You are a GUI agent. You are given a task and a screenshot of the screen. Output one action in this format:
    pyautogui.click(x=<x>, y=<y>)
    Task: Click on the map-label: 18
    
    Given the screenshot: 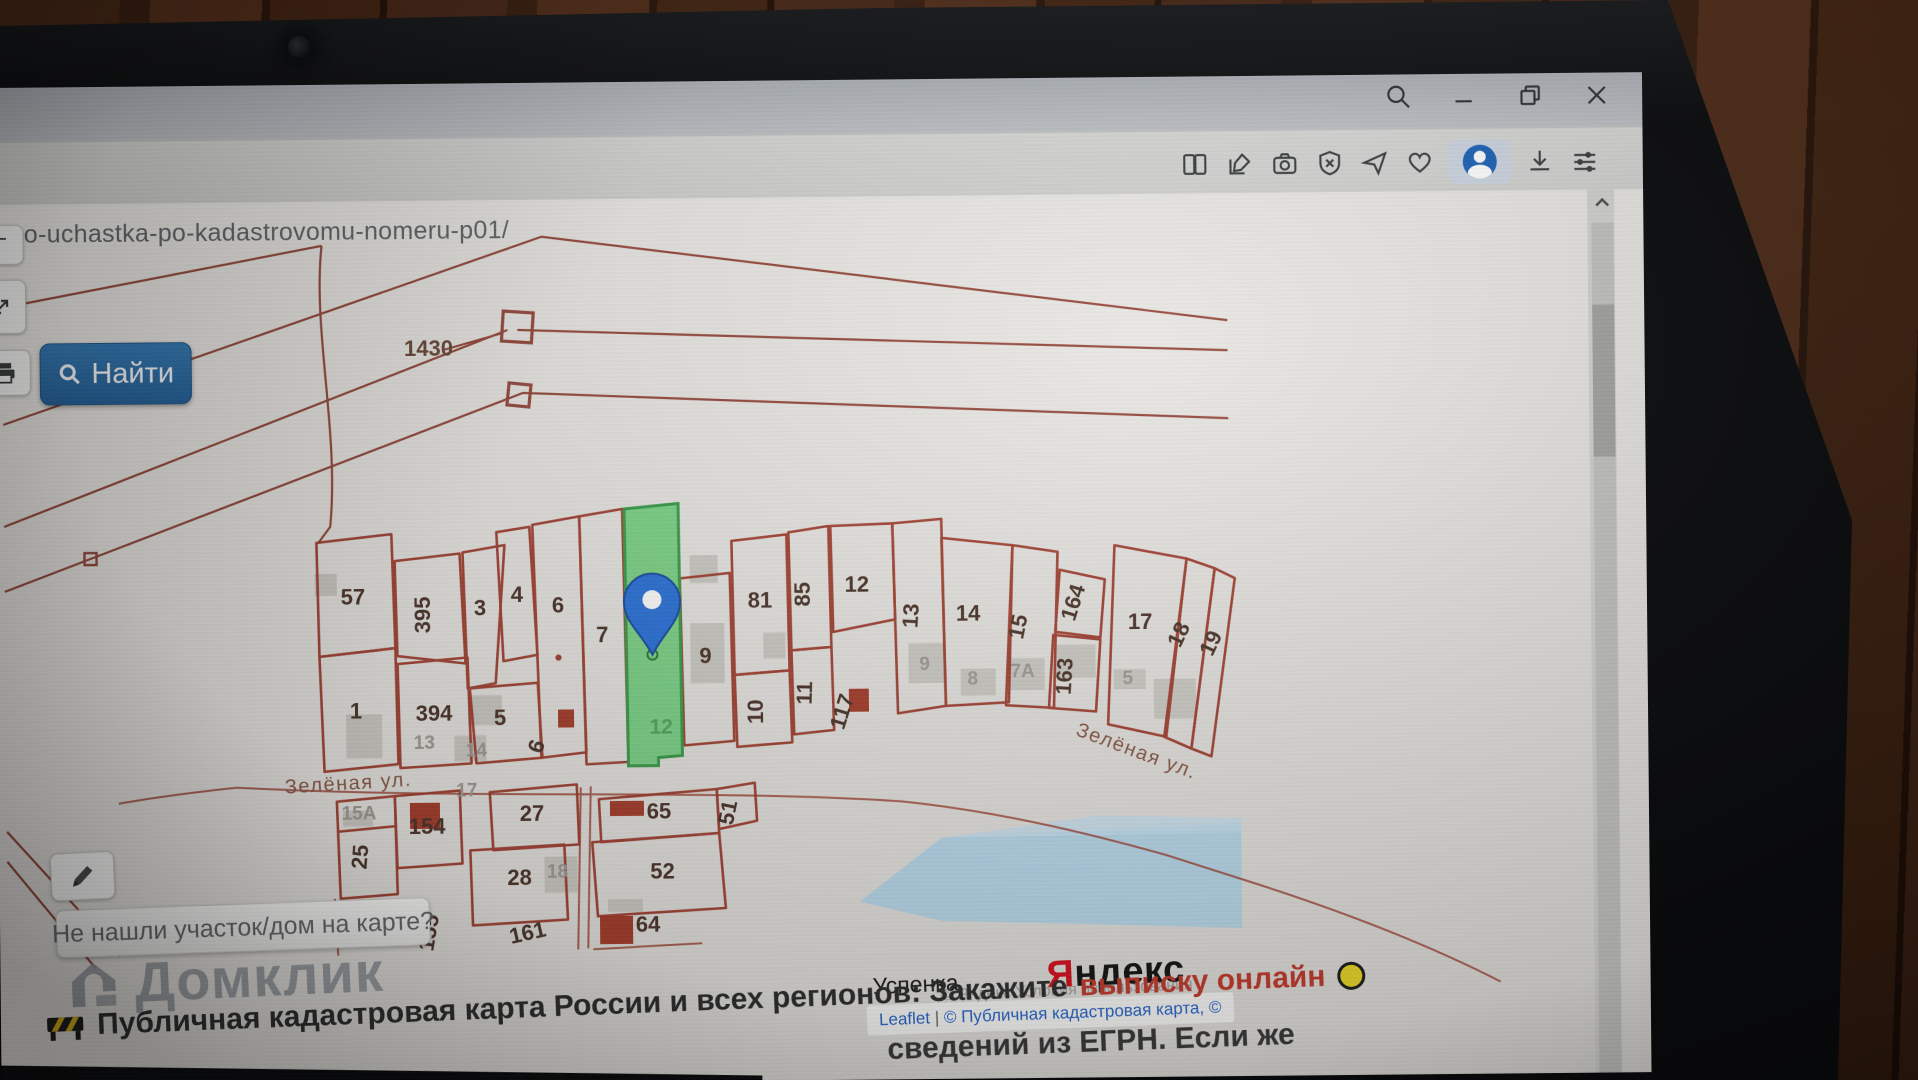 What is the action you would take?
    pyautogui.click(x=557, y=872)
    